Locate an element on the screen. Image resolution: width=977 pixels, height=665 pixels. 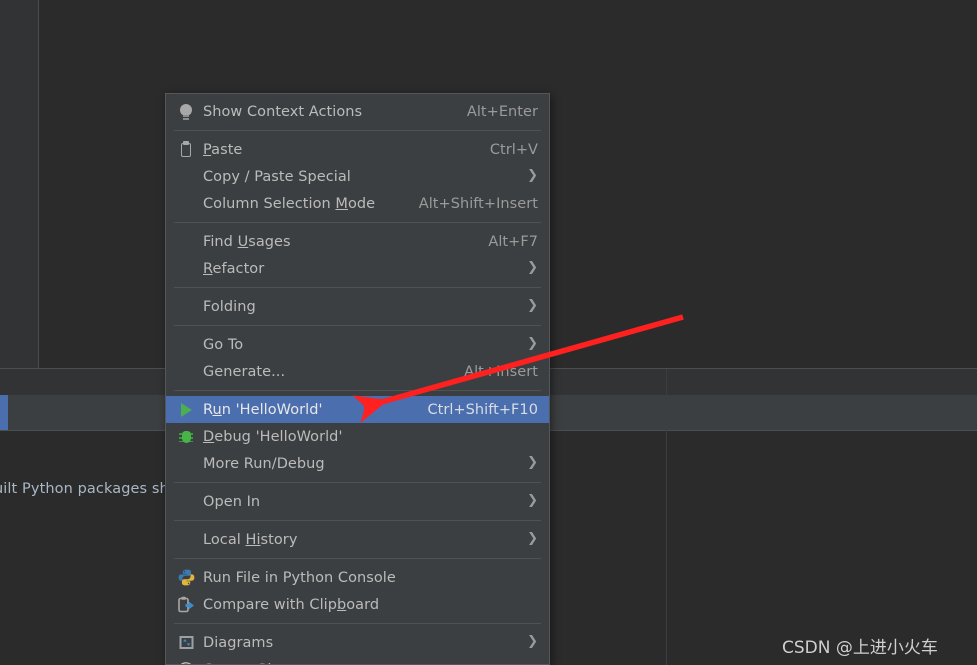
menu-item-debug-helloworld: Debug 'HelloWorld' is located at coordinates (357, 436).